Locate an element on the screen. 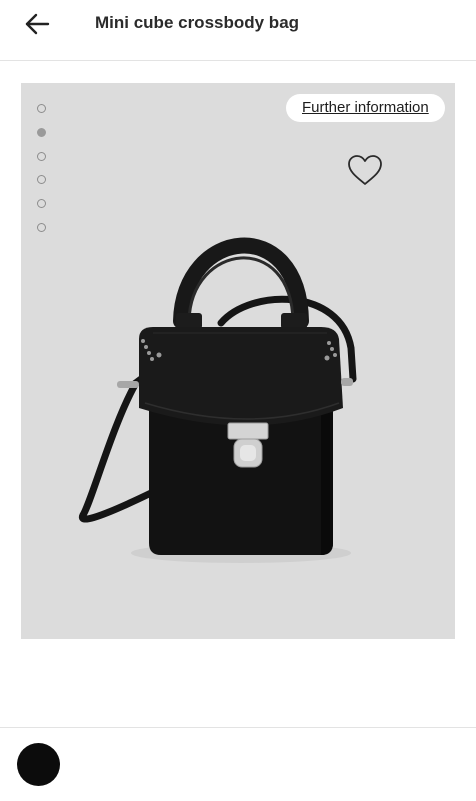 This screenshot has width=476, height=801. pager-dot-2-active is located at coordinates (41, 132).